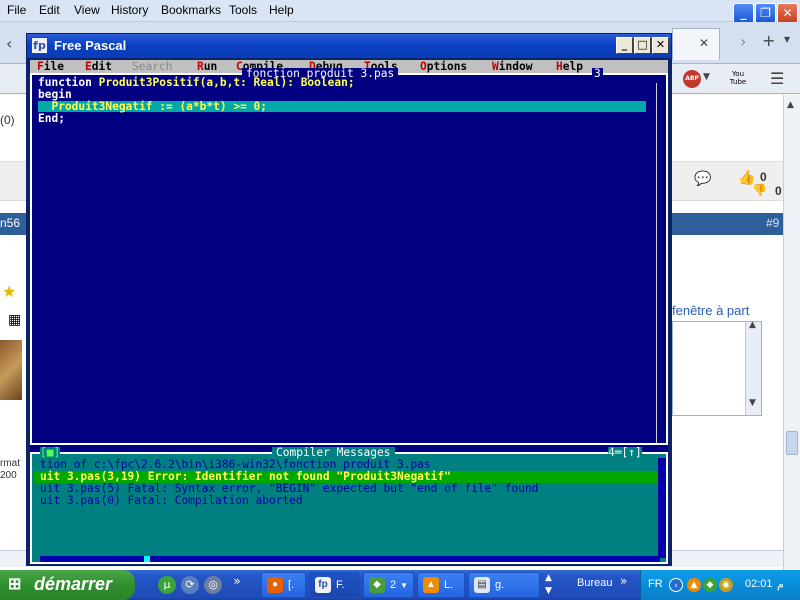 This screenshot has height=600, width=800. Describe the element at coordinates (743, 41) in the screenshot. I see `scroll-tabs-right-icon: ›` at that location.